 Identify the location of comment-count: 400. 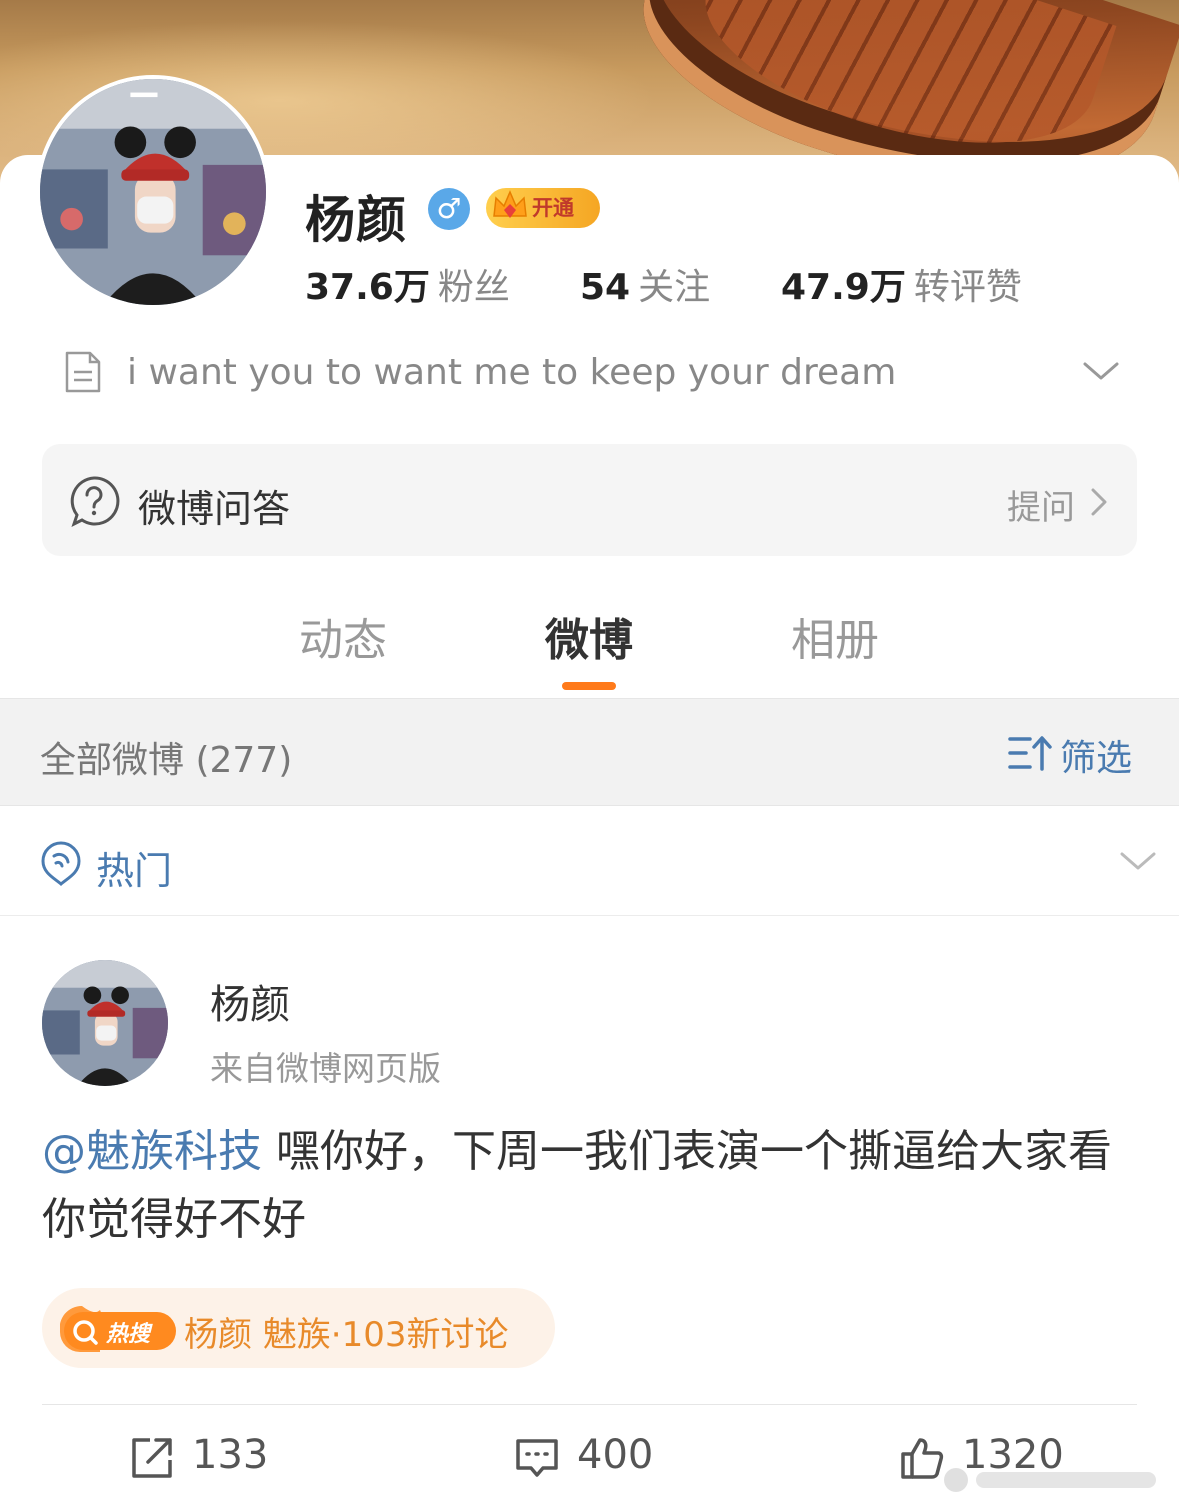
(615, 1455).